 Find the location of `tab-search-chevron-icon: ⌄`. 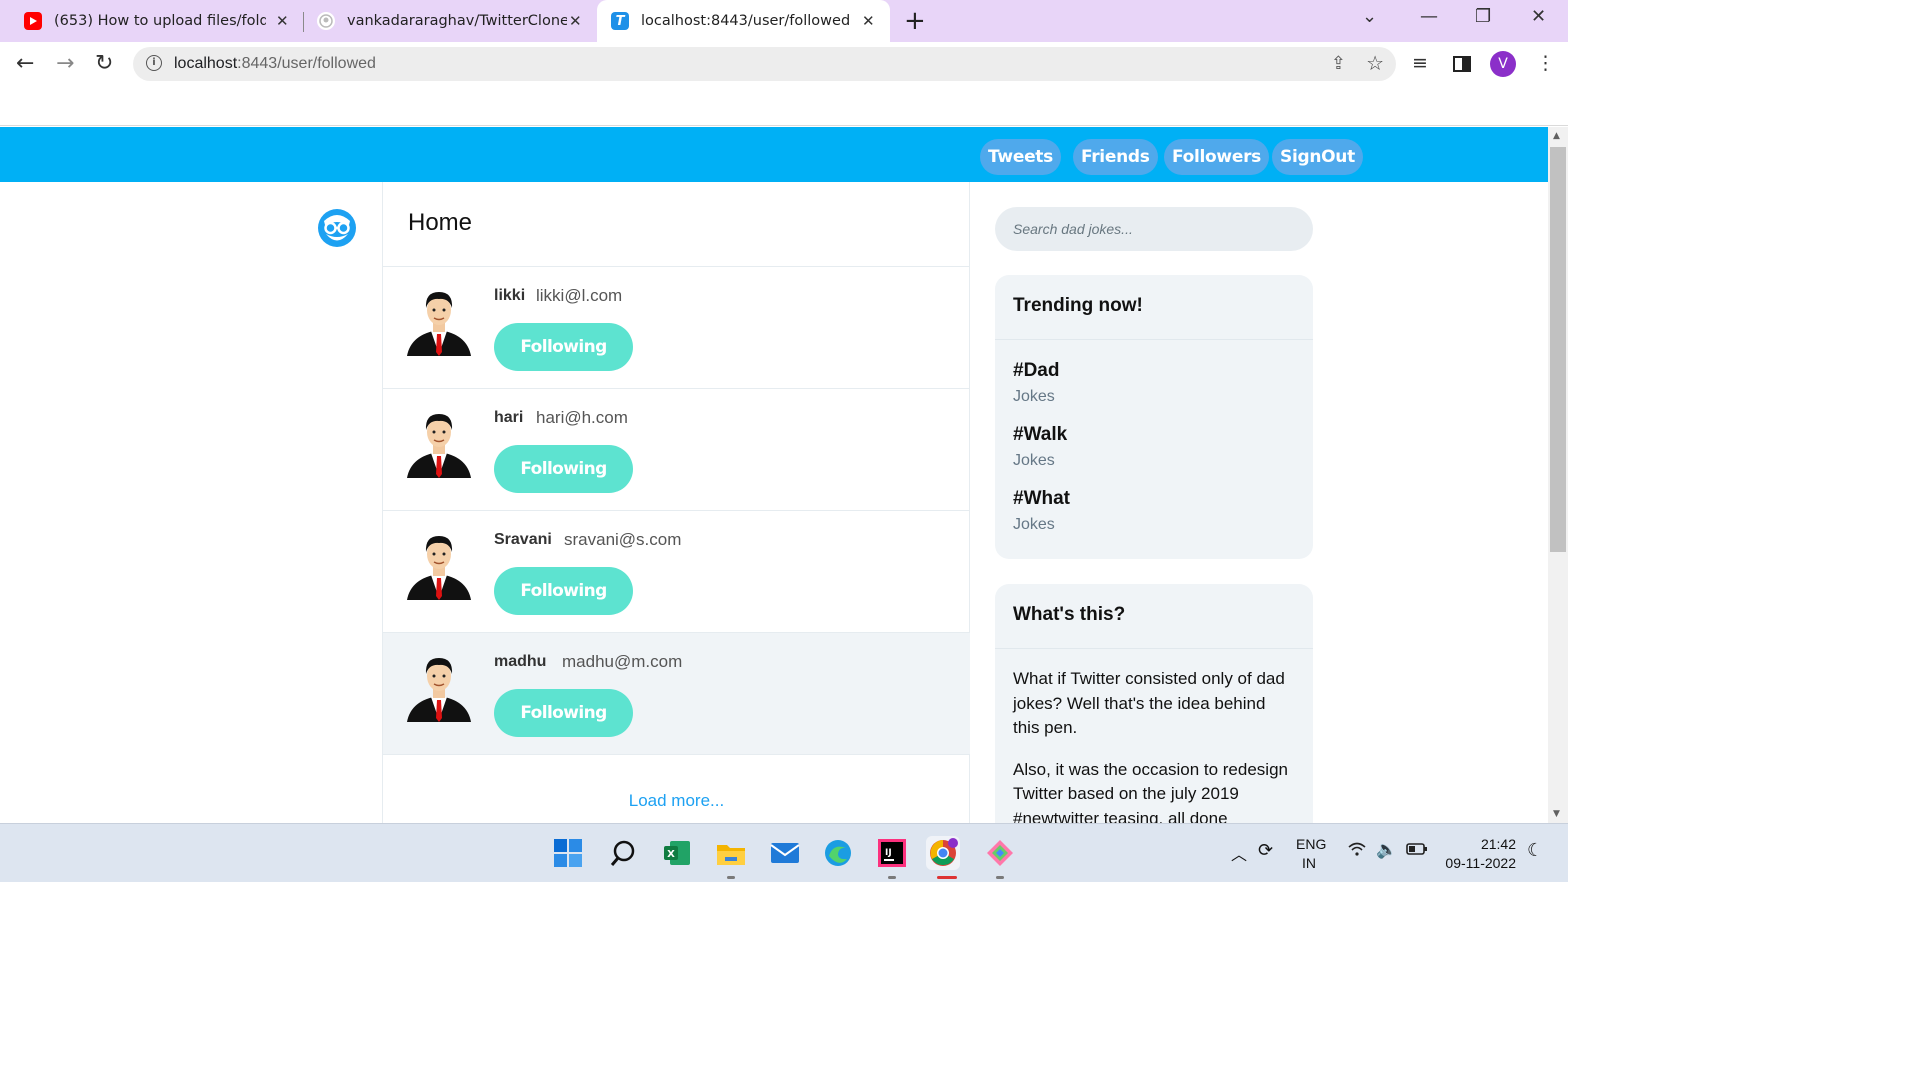

tab-search-chevron-icon: ⌄ is located at coordinates (1369, 16).